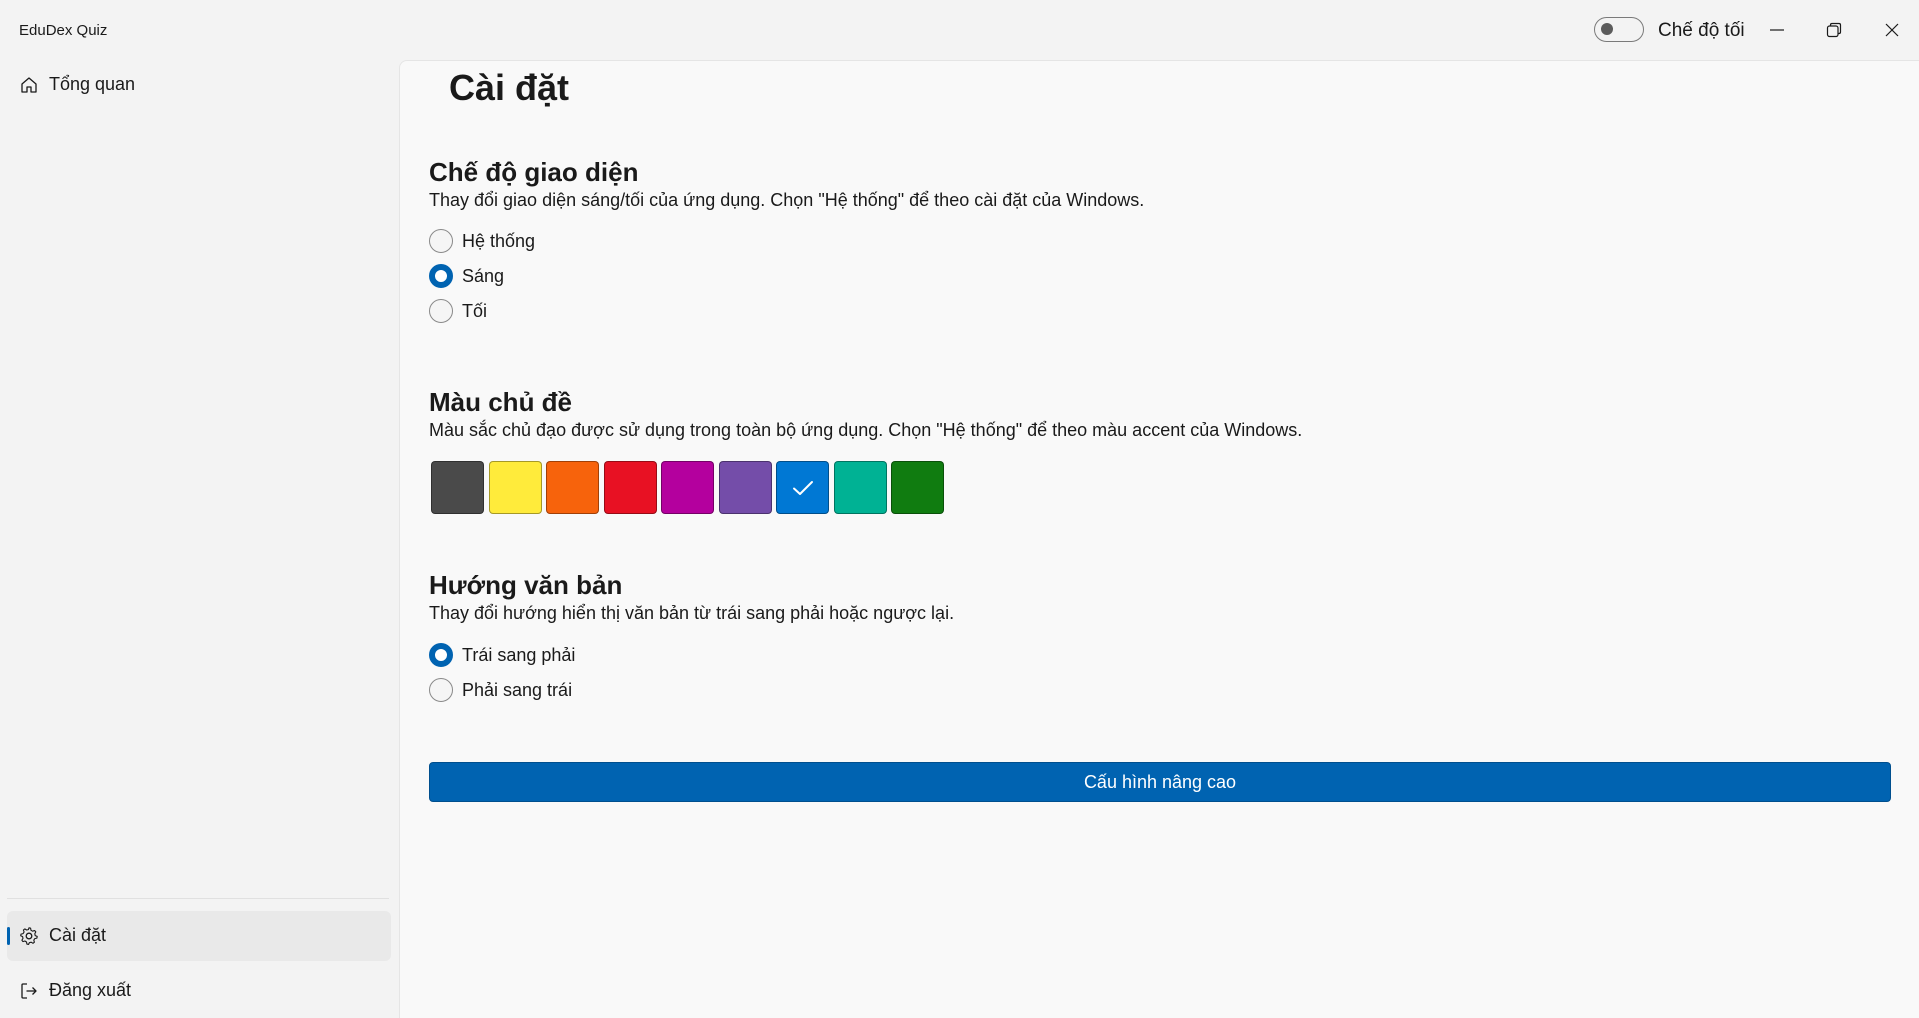  Describe the element at coordinates (475, 311) in the screenshot. I see `radio-label: Tối` at that location.